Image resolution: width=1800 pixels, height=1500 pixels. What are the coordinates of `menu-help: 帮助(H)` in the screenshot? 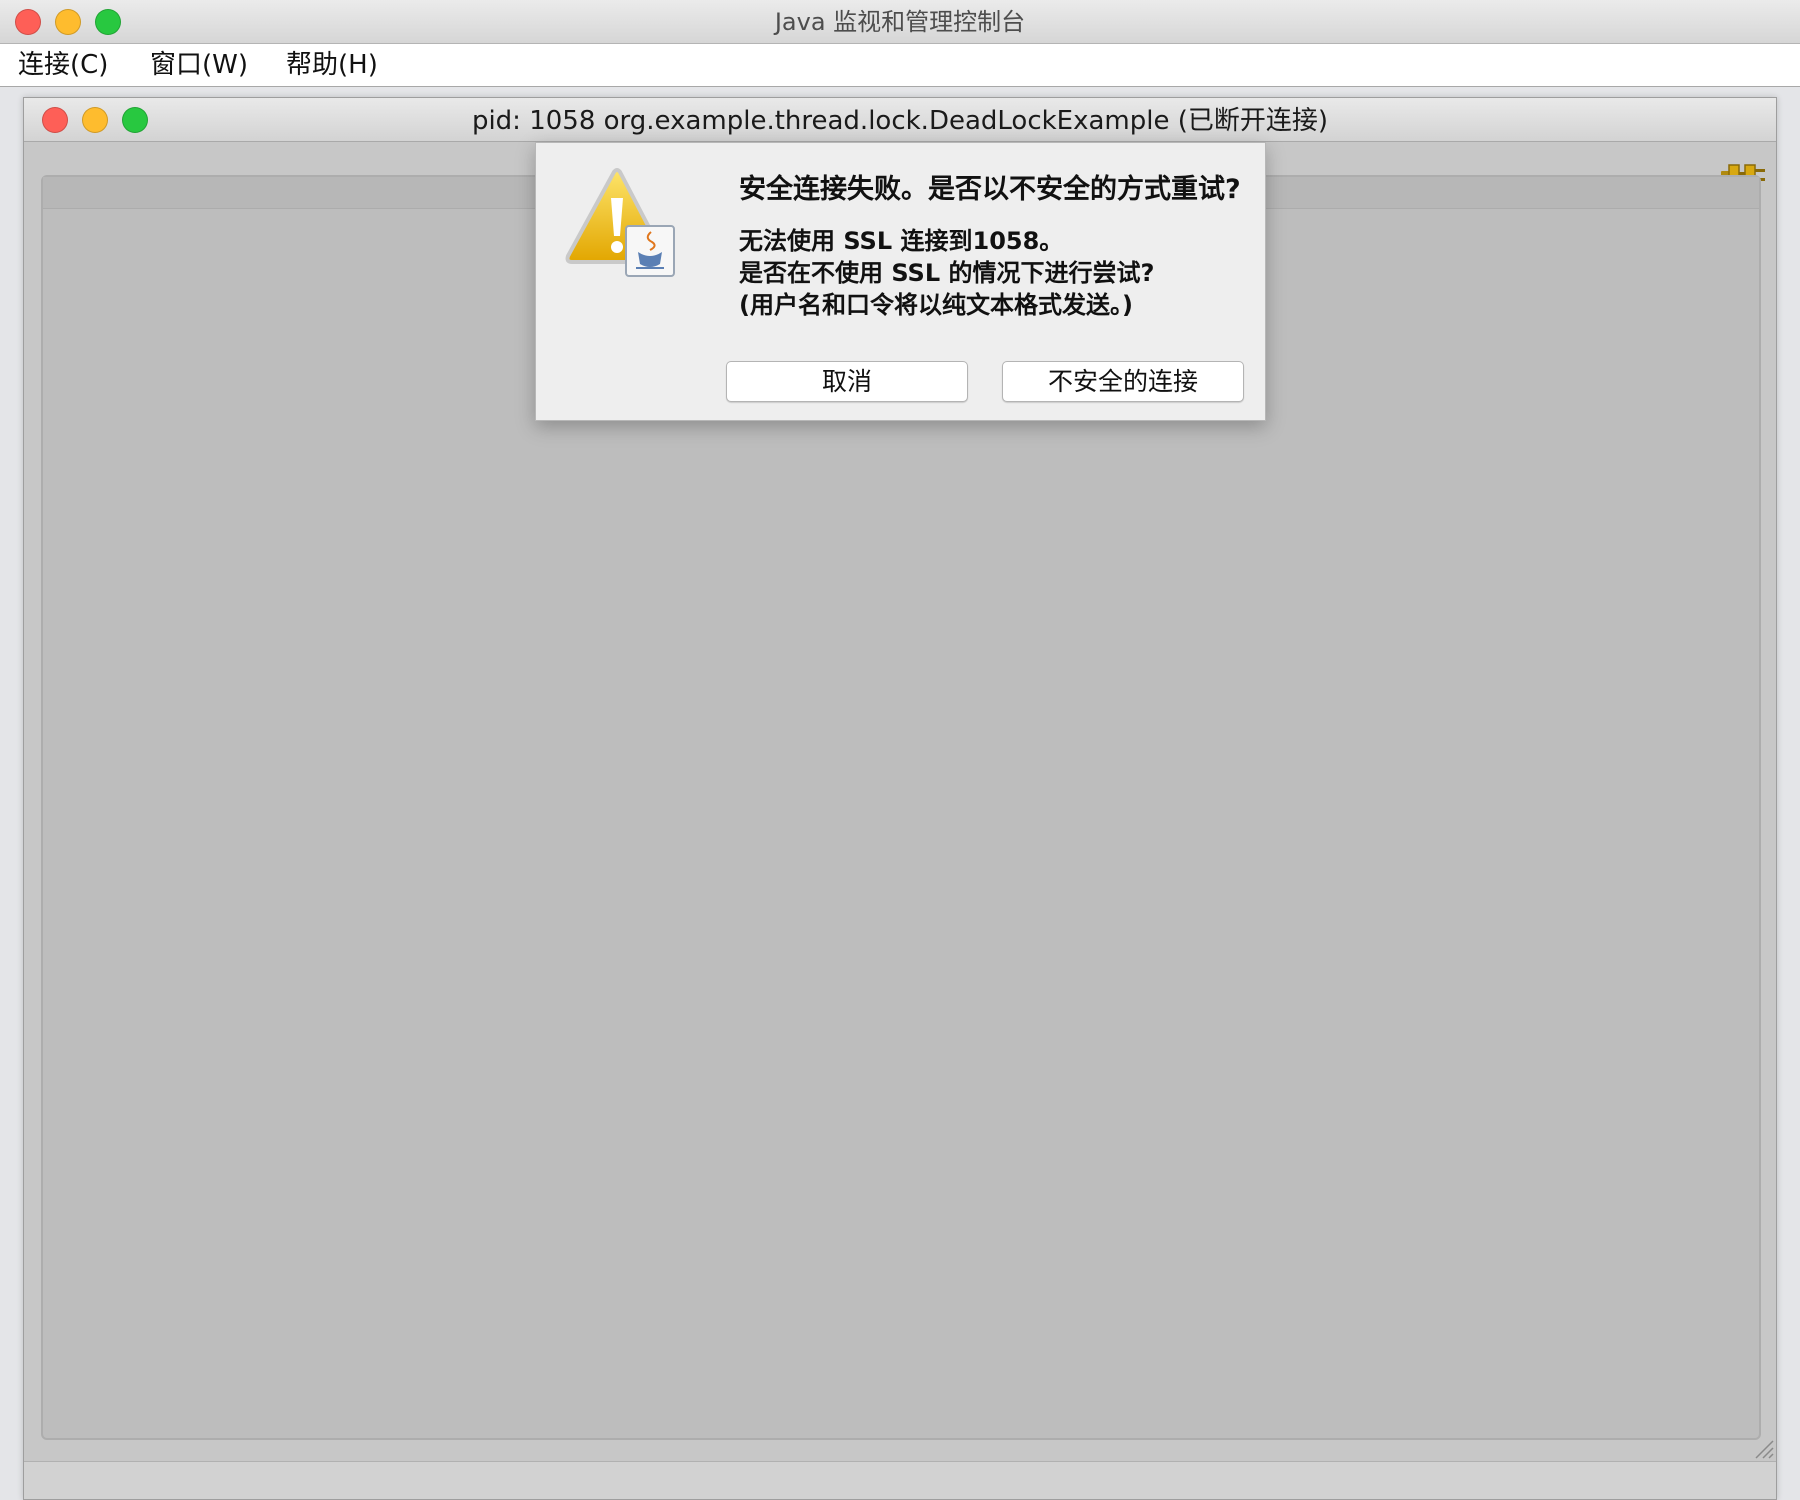 It's located at (332, 65).